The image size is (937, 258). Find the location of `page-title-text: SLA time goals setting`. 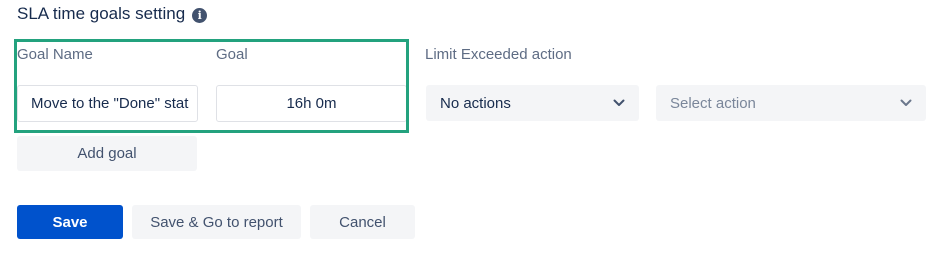

page-title-text: SLA time goals setting is located at coordinates (101, 13).